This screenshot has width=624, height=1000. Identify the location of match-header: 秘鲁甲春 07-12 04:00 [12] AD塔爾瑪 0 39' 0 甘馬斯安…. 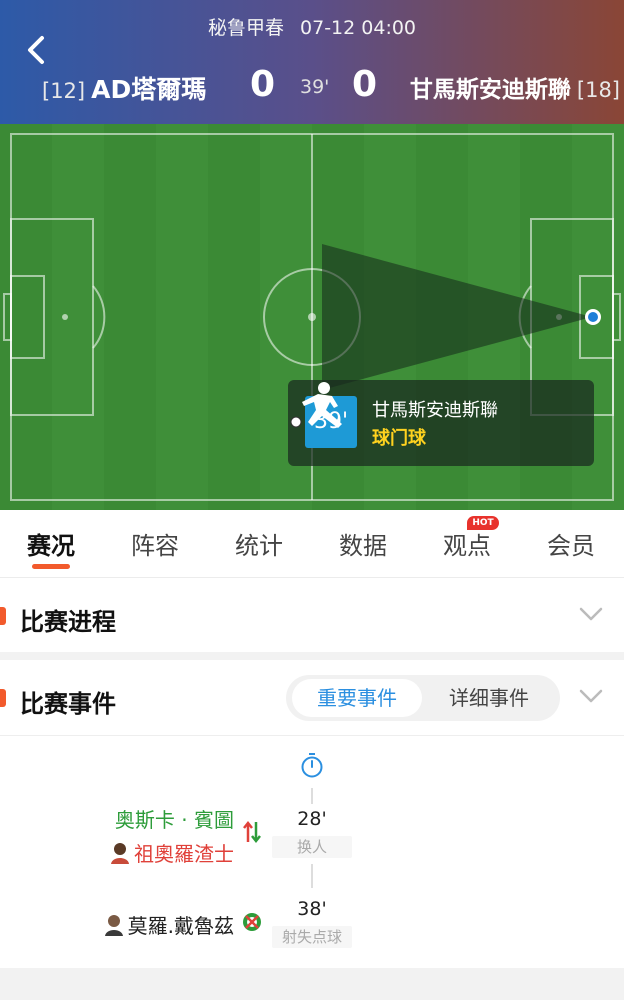
(312, 62).